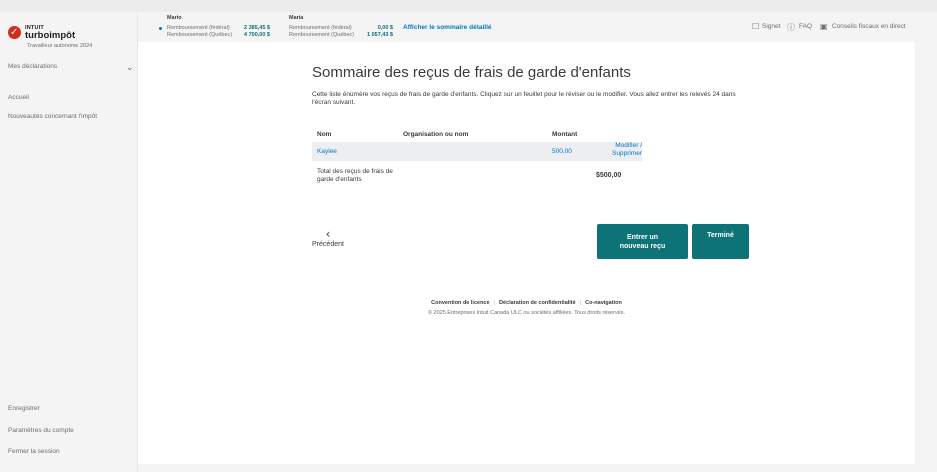  Describe the element at coordinates (537, 303) in the screenshot. I see `privacy-link: Déclaration de confidentialité` at that location.